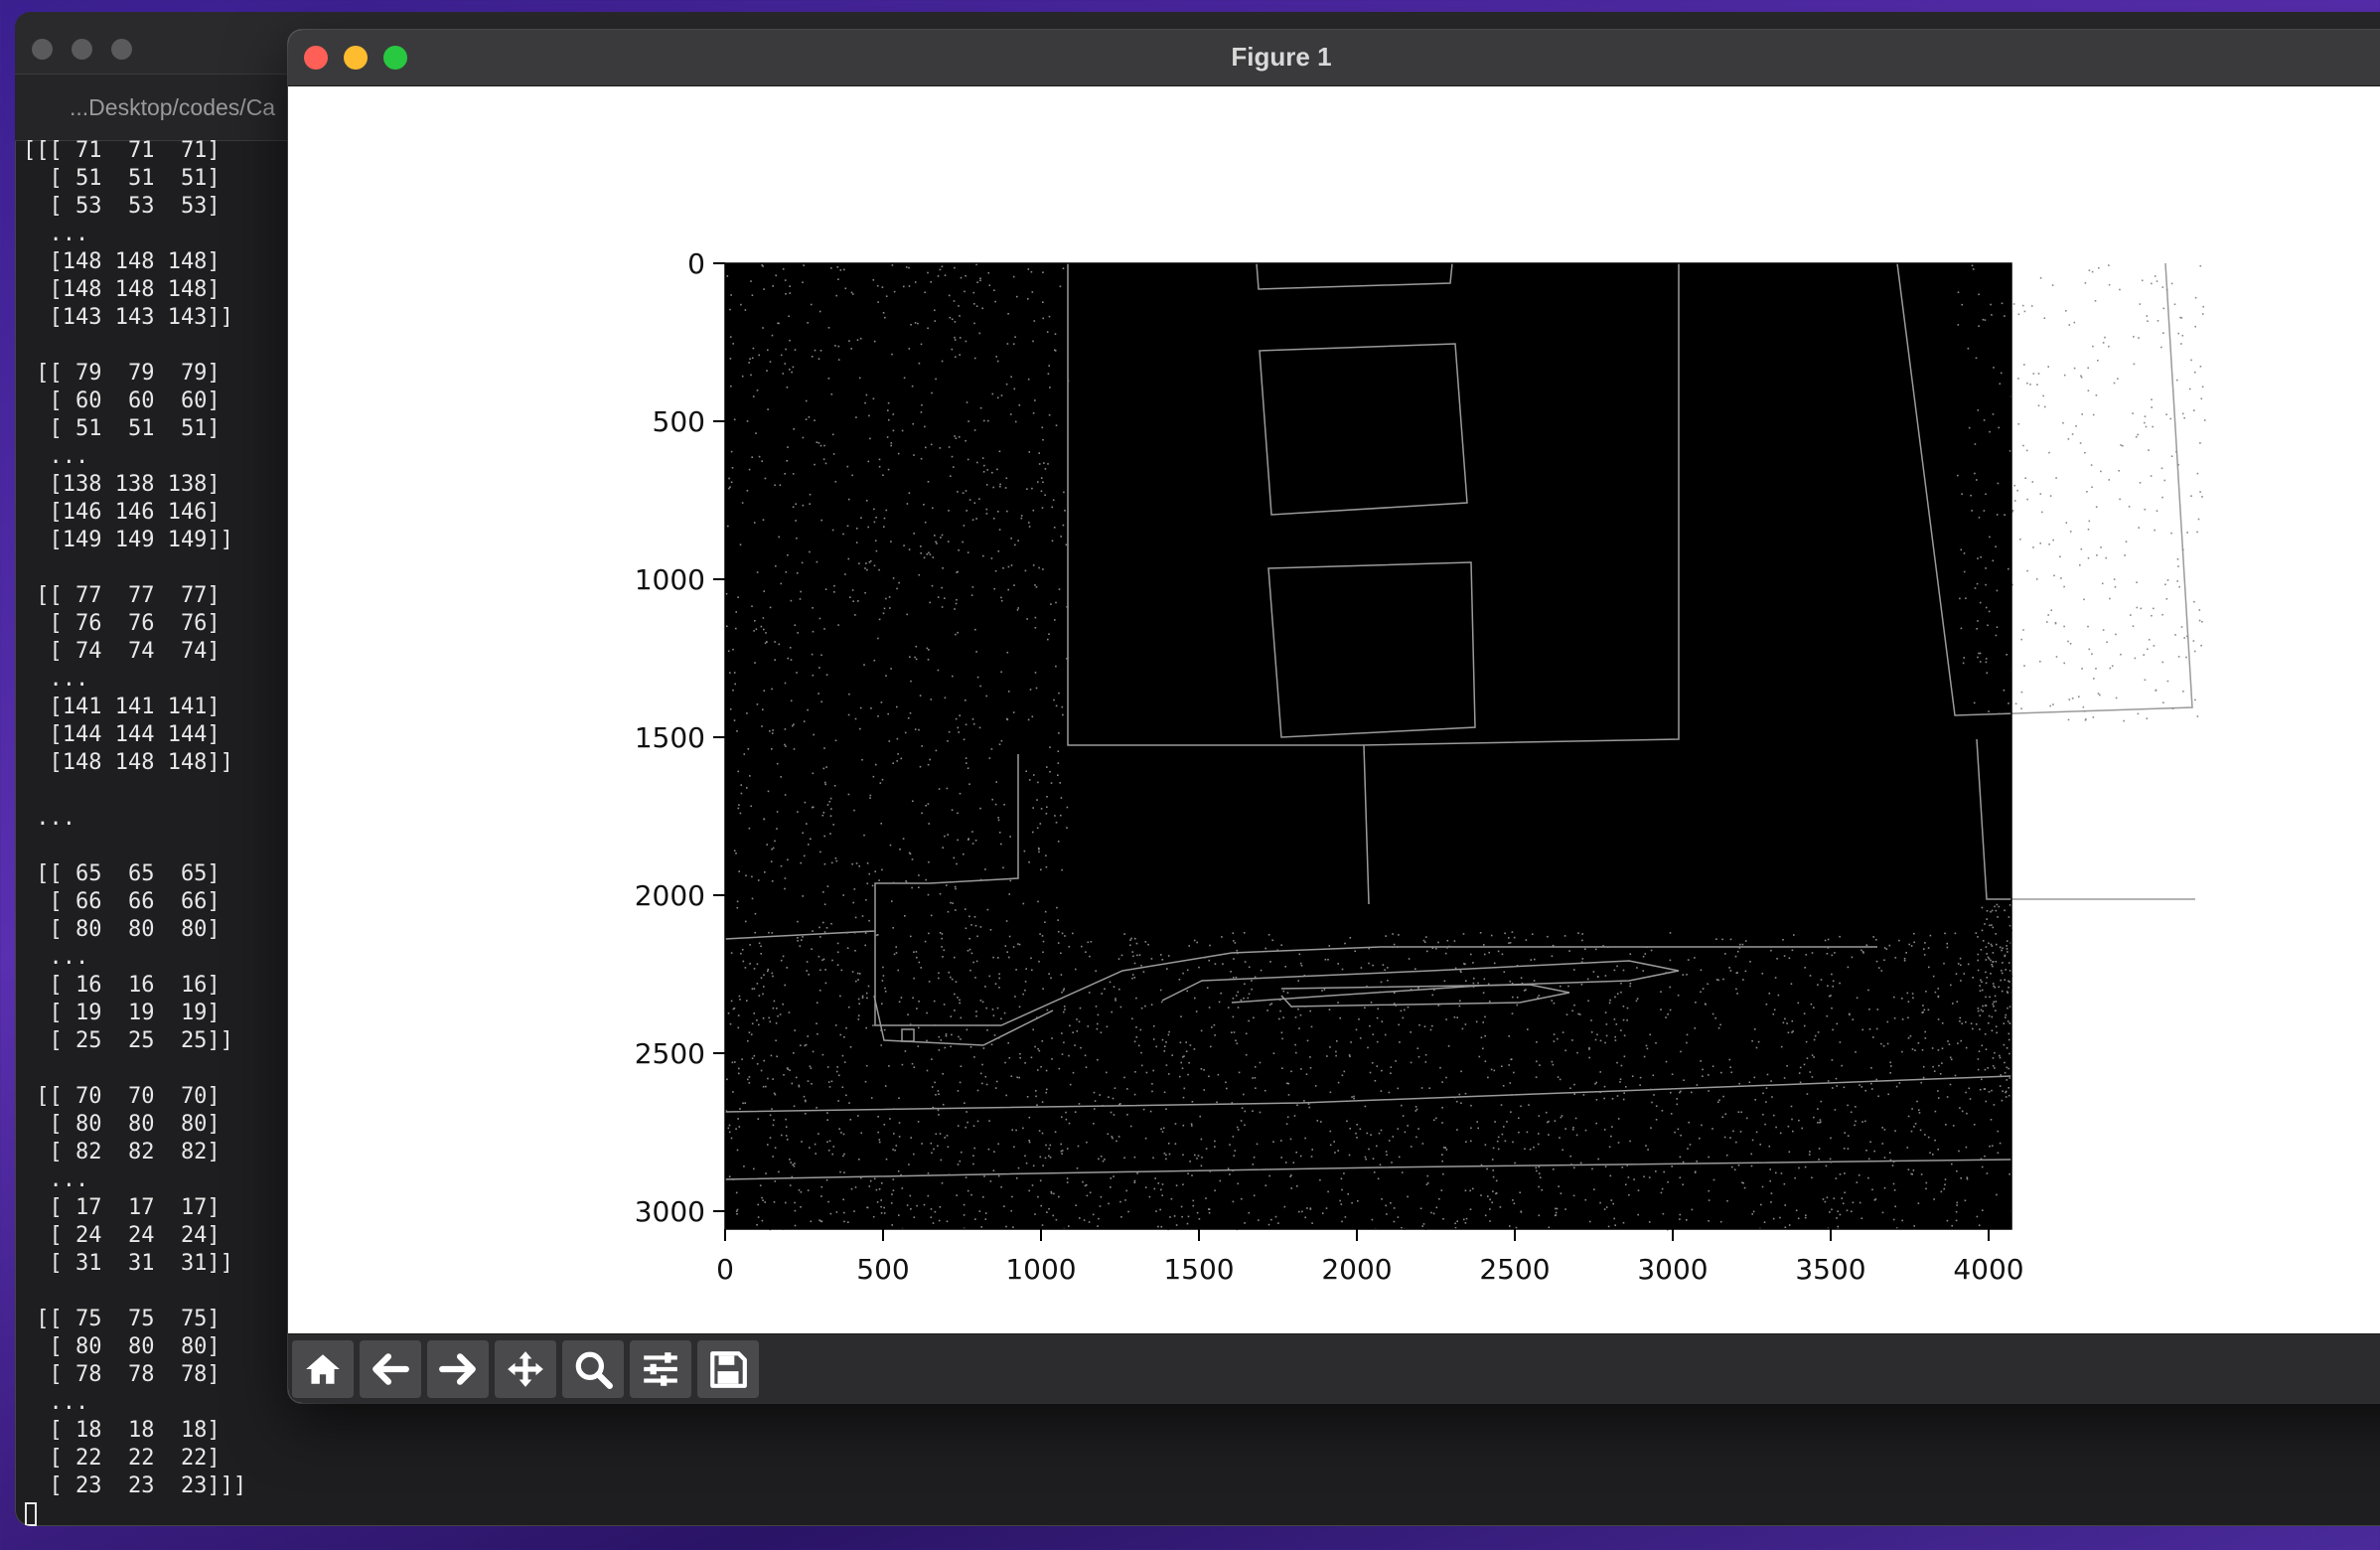 This screenshot has width=2380, height=1550. Describe the element at coordinates (728, 1369) in the screenshot. I see `save-button` at that location.